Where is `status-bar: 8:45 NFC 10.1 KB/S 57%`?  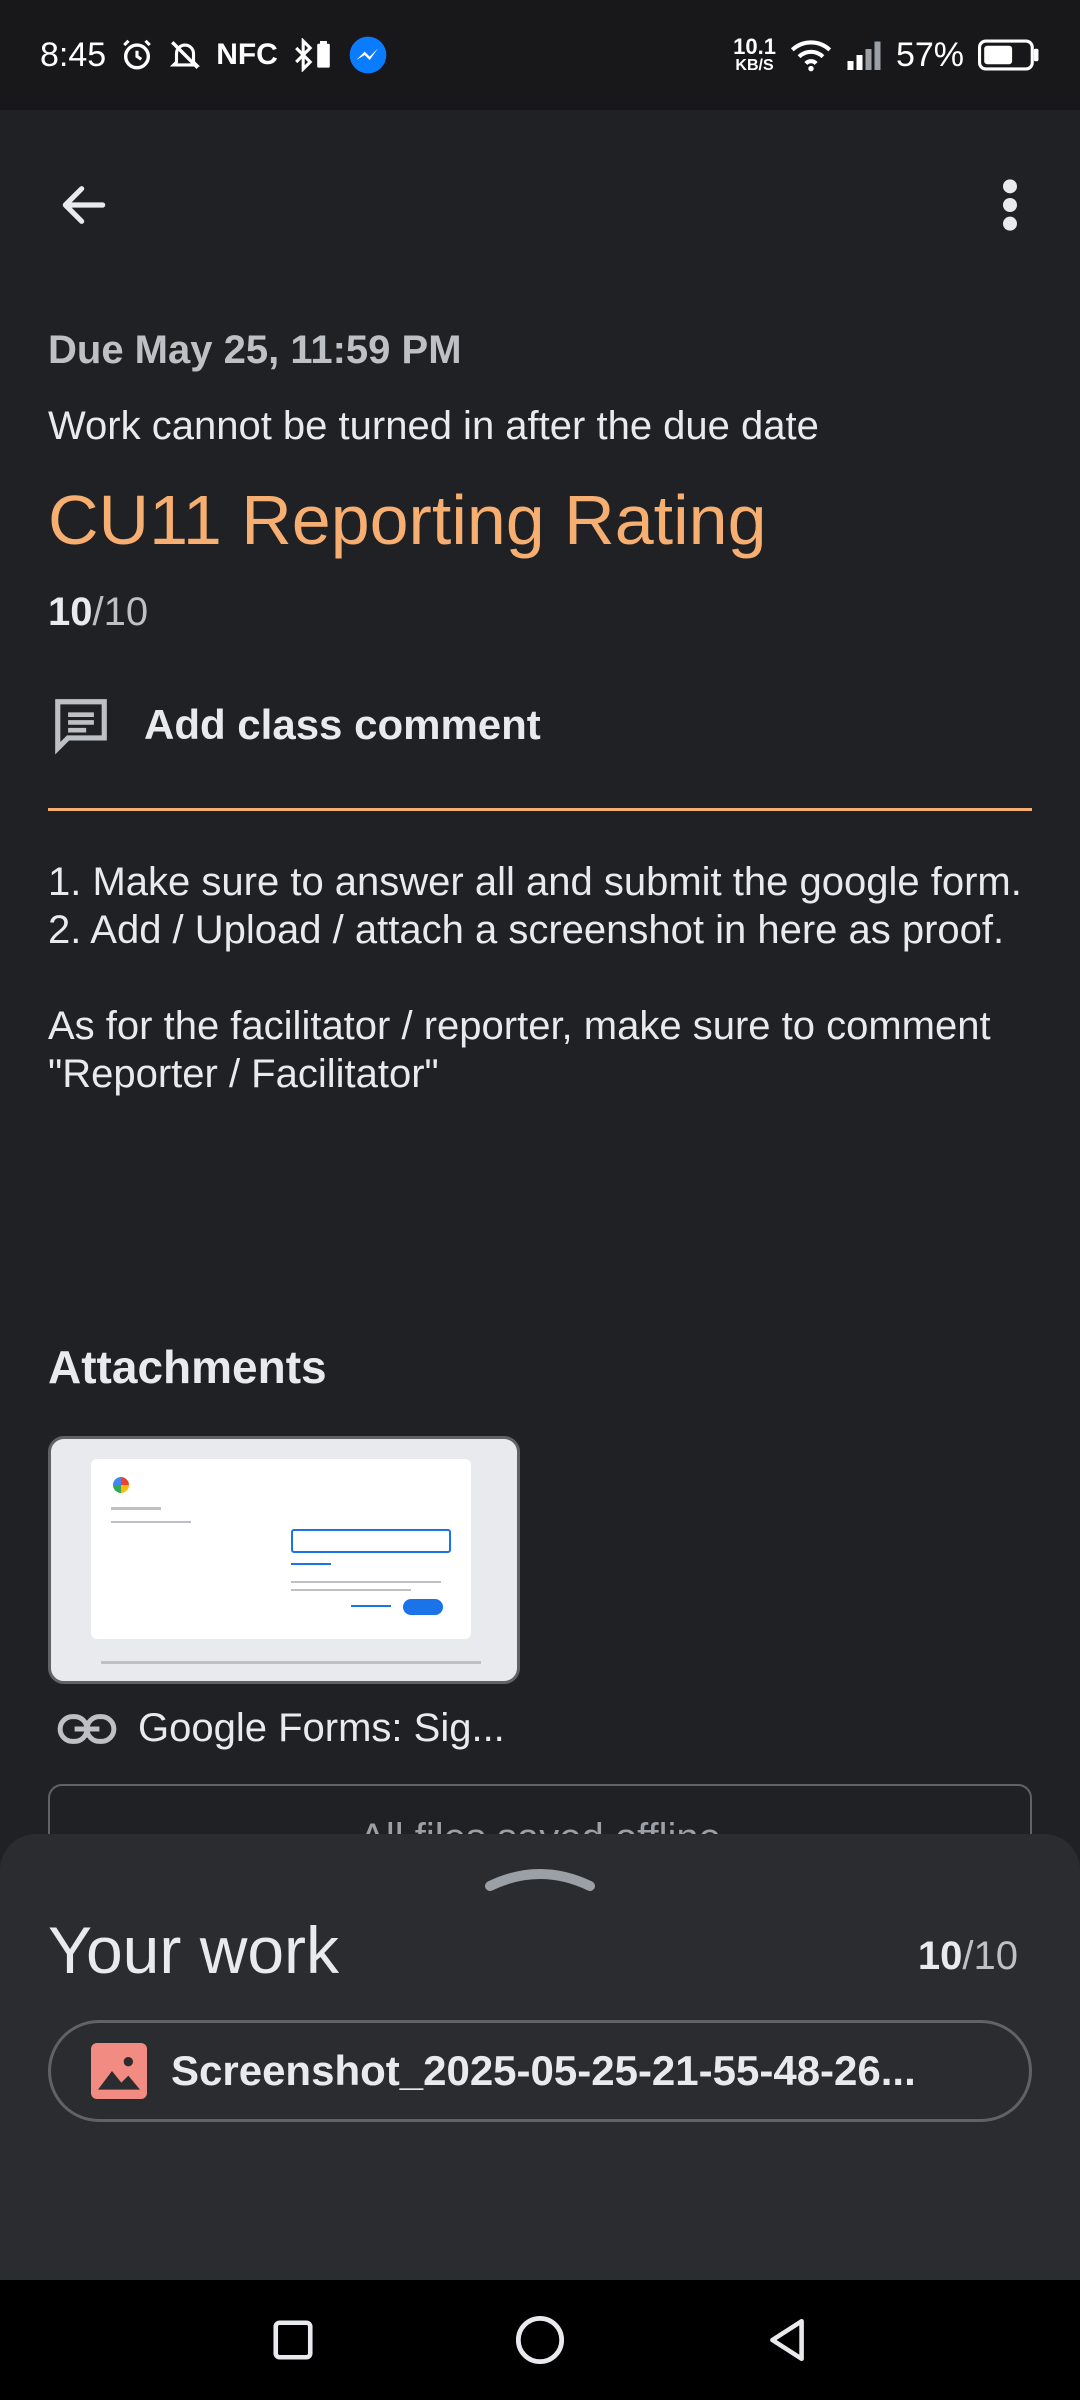
status-bar: 8:45 NFC 10.1 KB/S 57% is located at coordinates (540, 55).